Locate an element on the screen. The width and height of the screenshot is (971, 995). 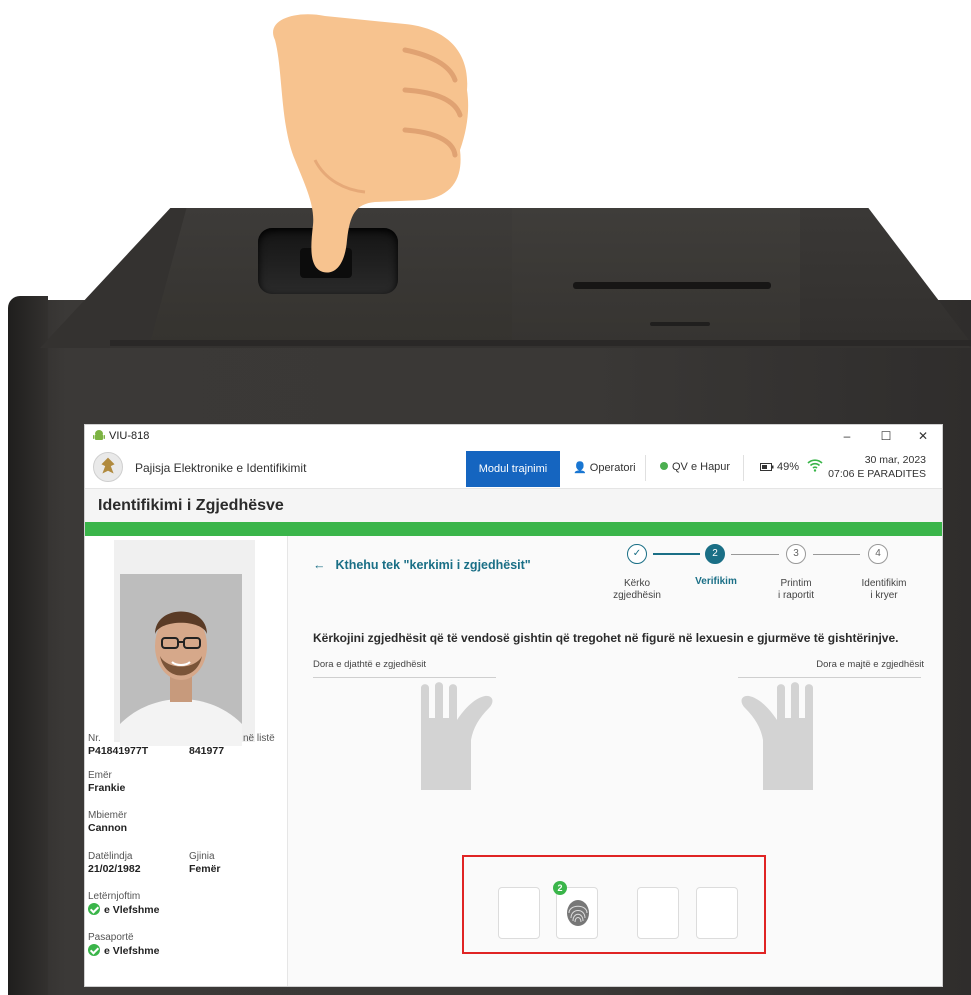
passport-label: Pasaportë is located at coordinates (111, 937).